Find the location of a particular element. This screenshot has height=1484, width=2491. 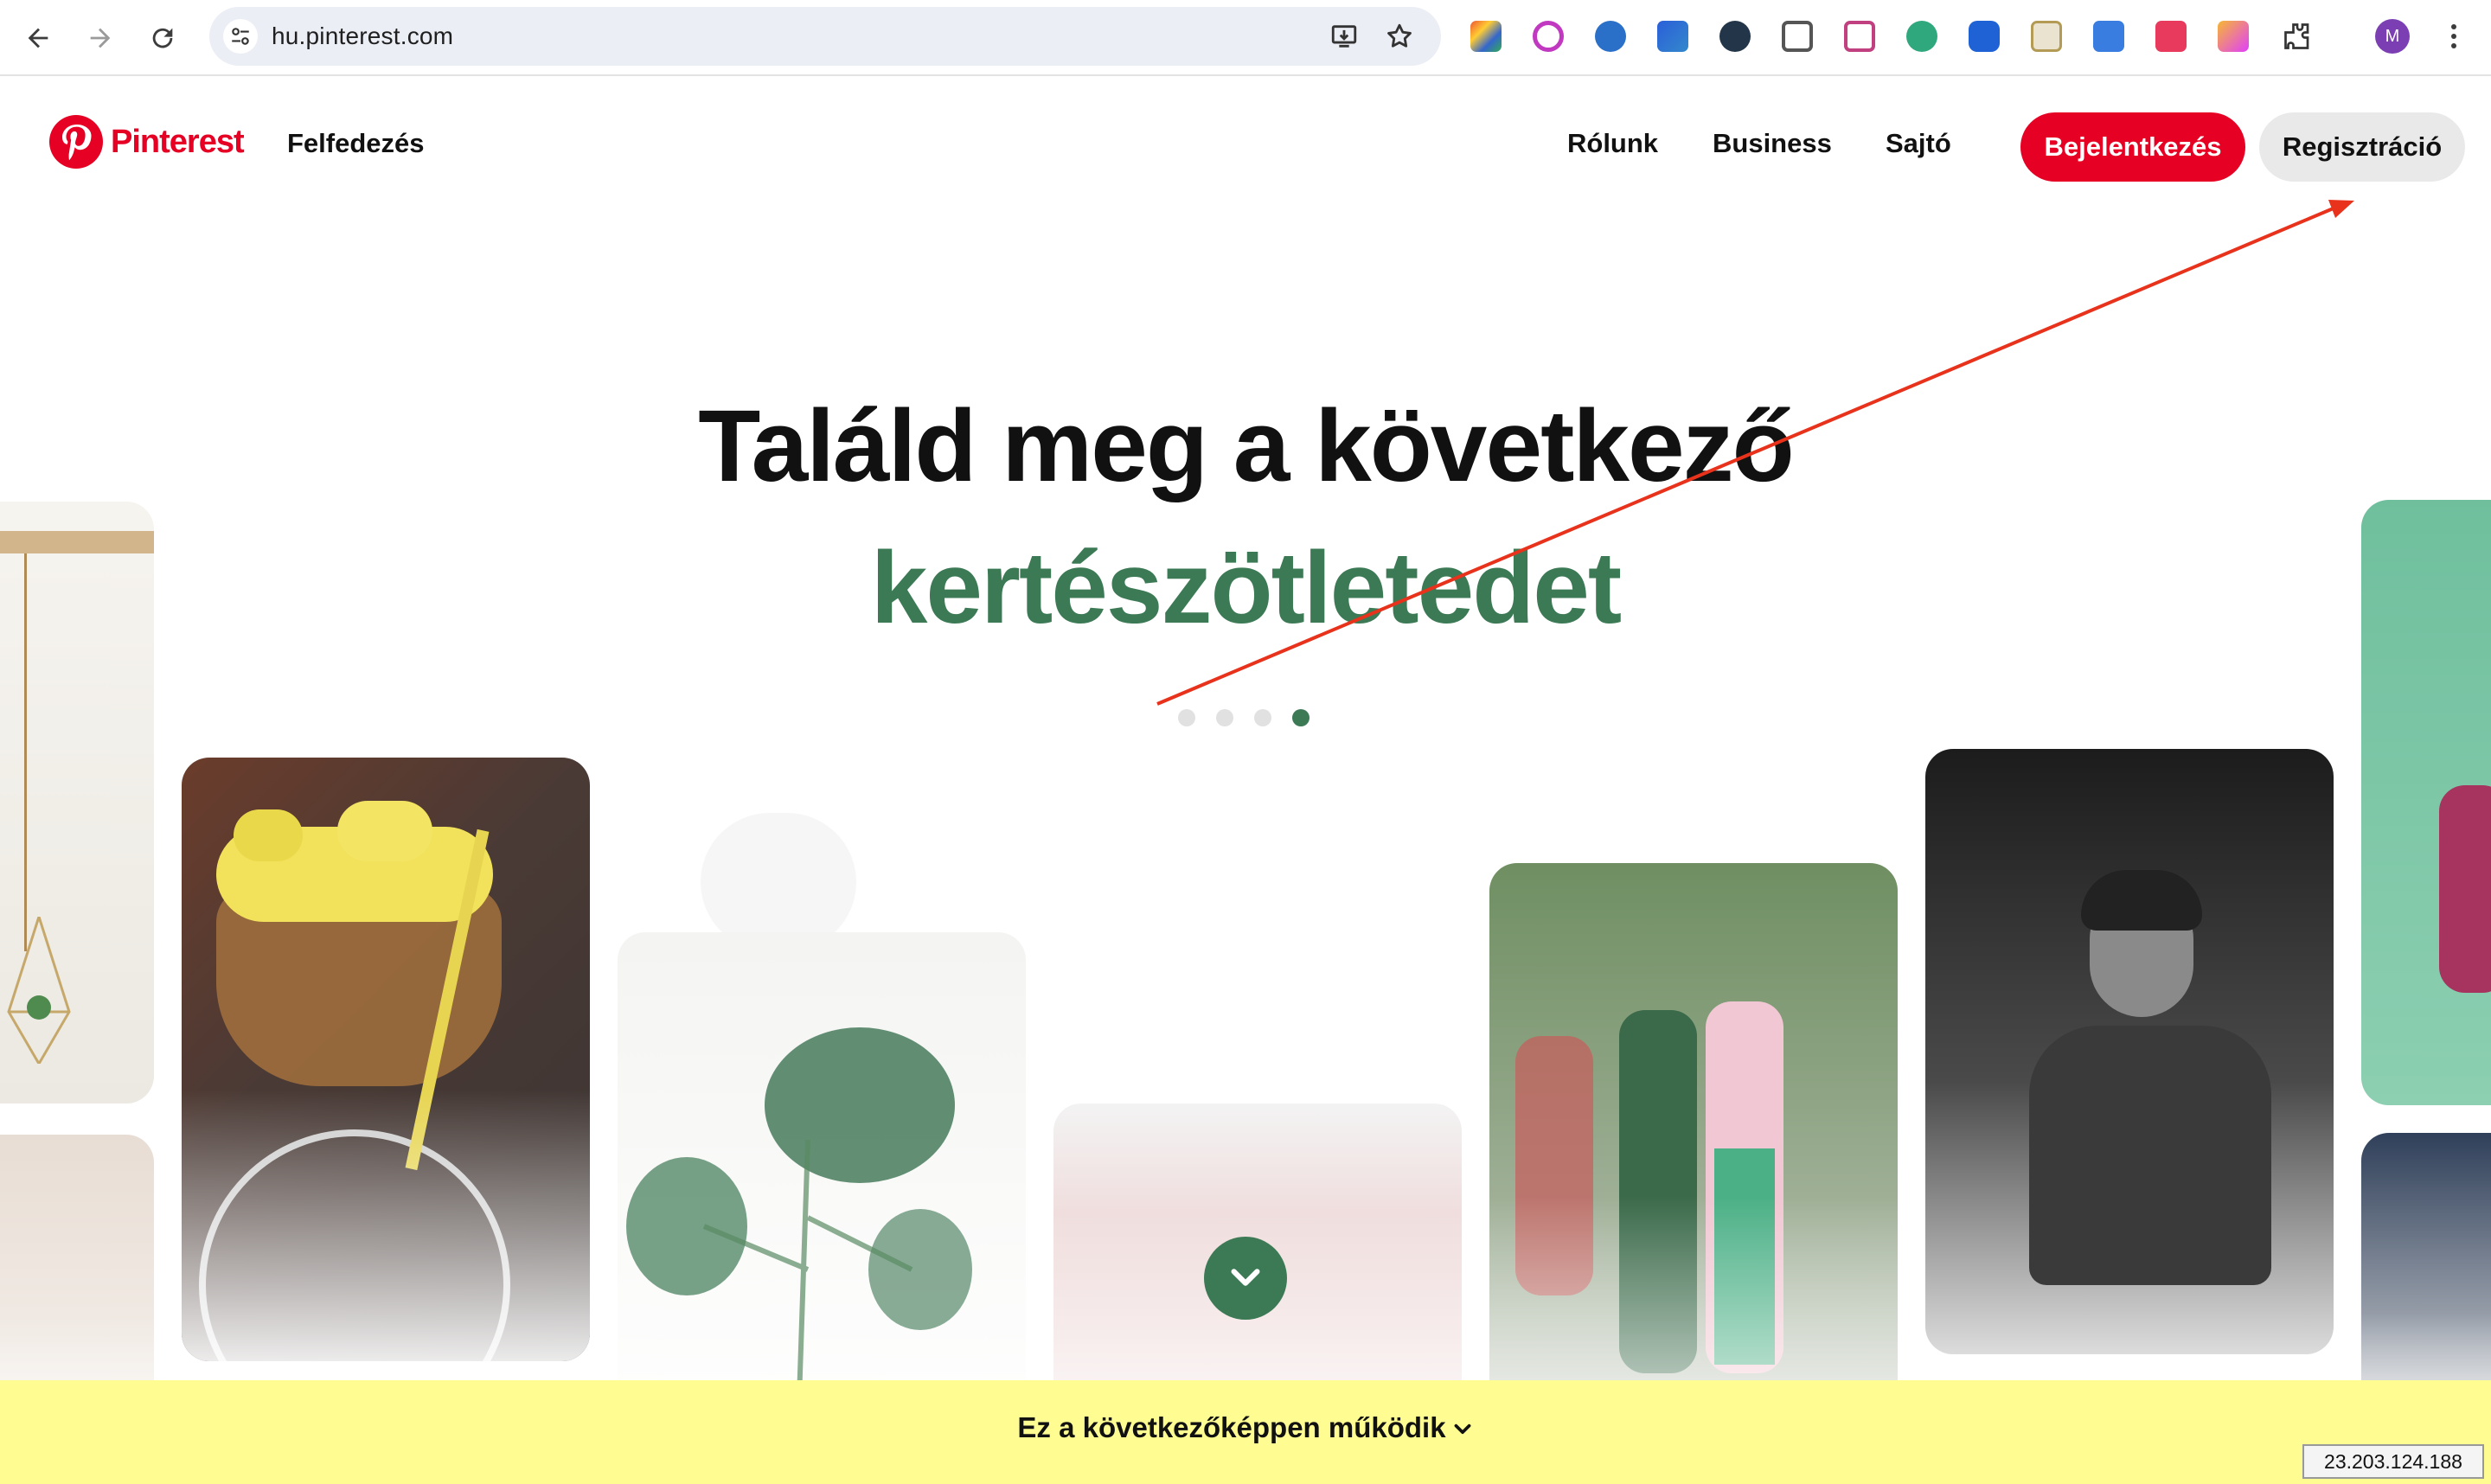

how-it-works-link: Ez a következőképpen működik is located at coordinates (1246, 1427).